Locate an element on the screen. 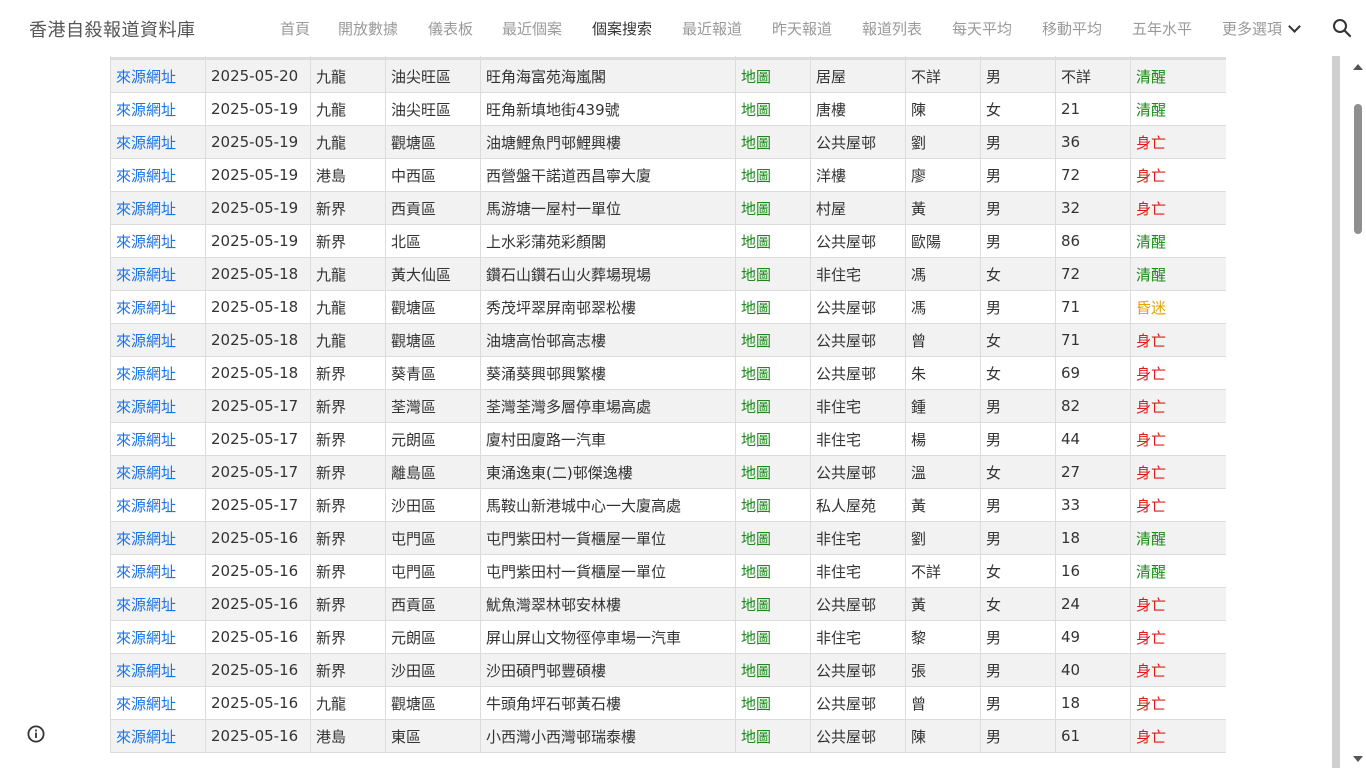 Image resolution: width=1366 pixels, height=768 pixels. nav-item-11: 更多選項 is located at coordinates (1261, 29).